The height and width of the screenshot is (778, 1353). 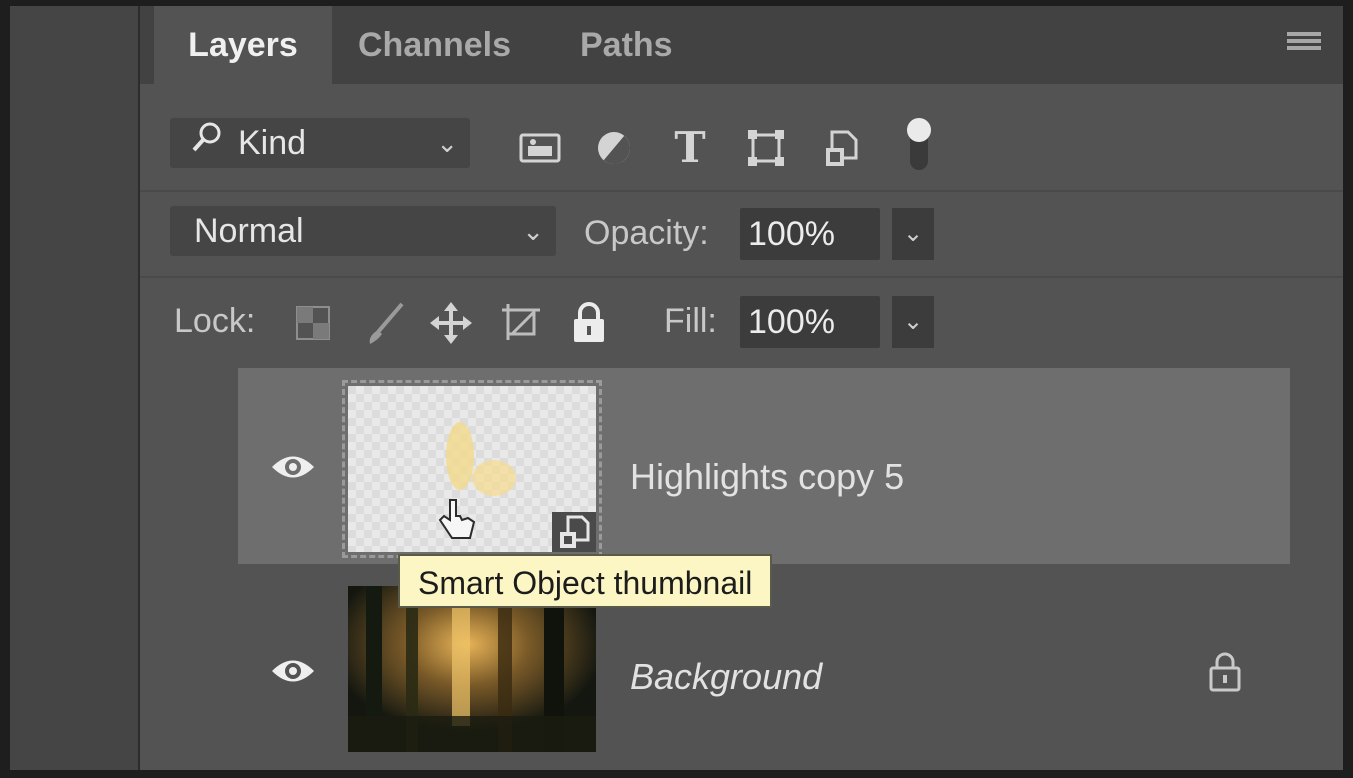 I want to click on smart-object-filter-icon, so click(x=842, y=148).